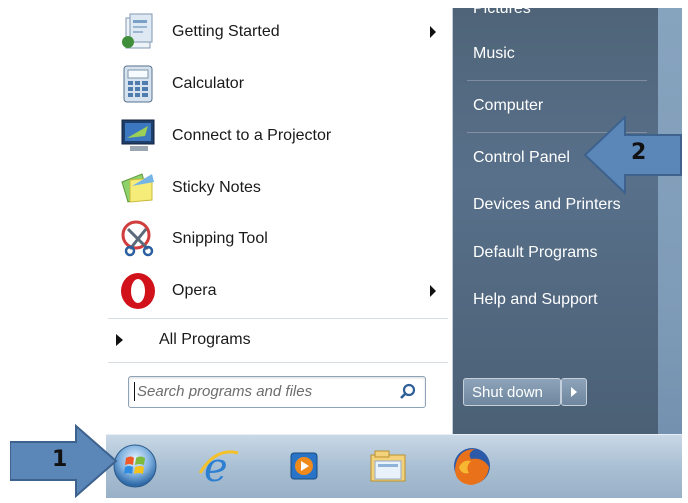 This screenshot has width=688, height=503. What do you see at coordinates (574, 392) in the screenshot?
I see `shutdown-options-arrow-icon` at bounding box center [574, 392].